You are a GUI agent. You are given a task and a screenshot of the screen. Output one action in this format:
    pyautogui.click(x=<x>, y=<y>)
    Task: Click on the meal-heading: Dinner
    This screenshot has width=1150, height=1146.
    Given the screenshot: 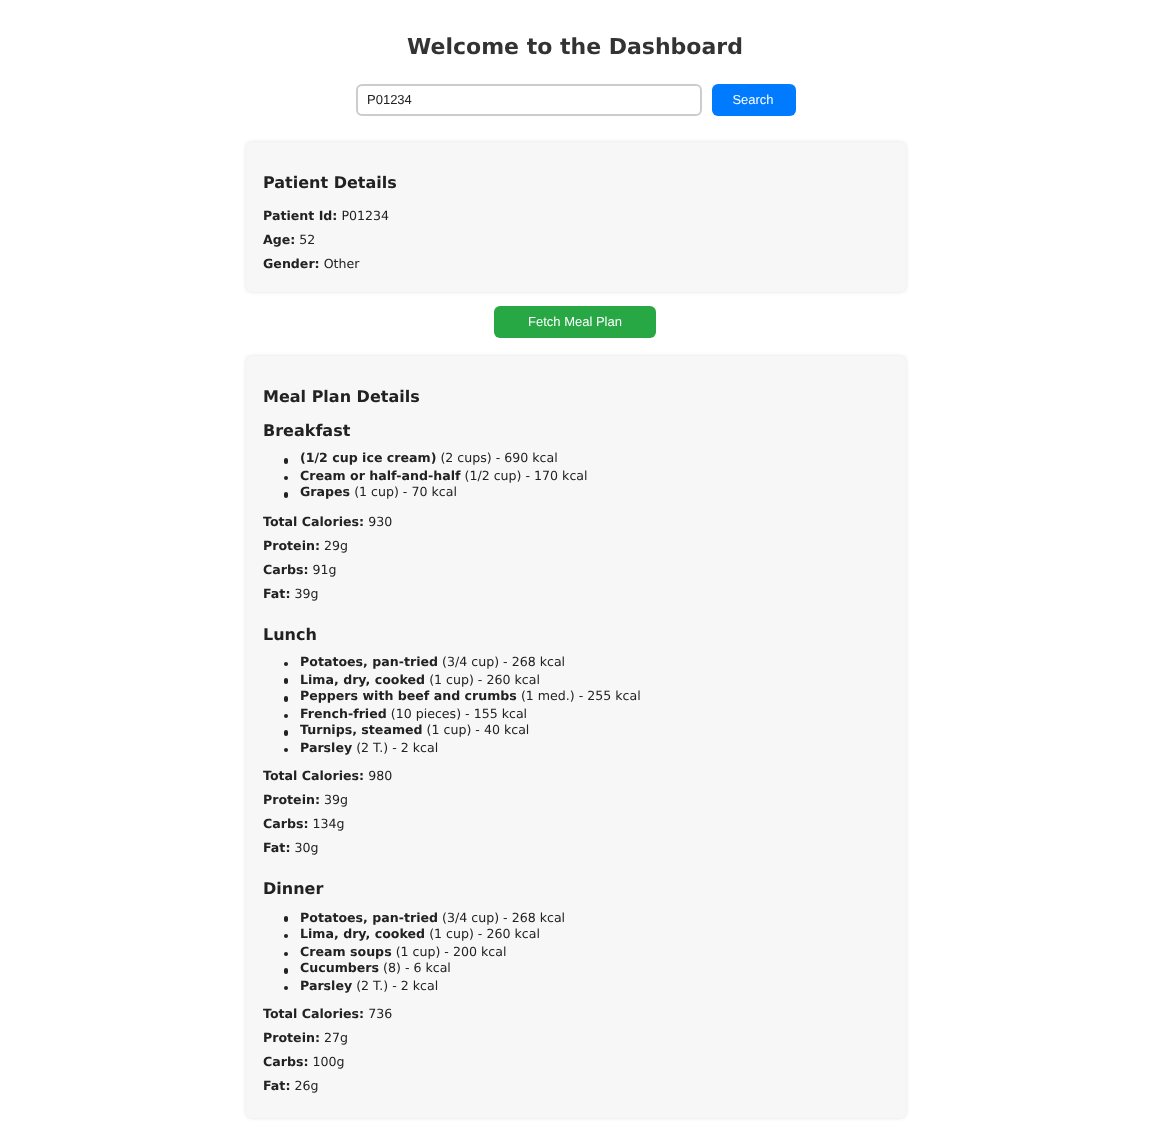 What is the action you would take?
    pyautogui.click(x=294, y=889)
    